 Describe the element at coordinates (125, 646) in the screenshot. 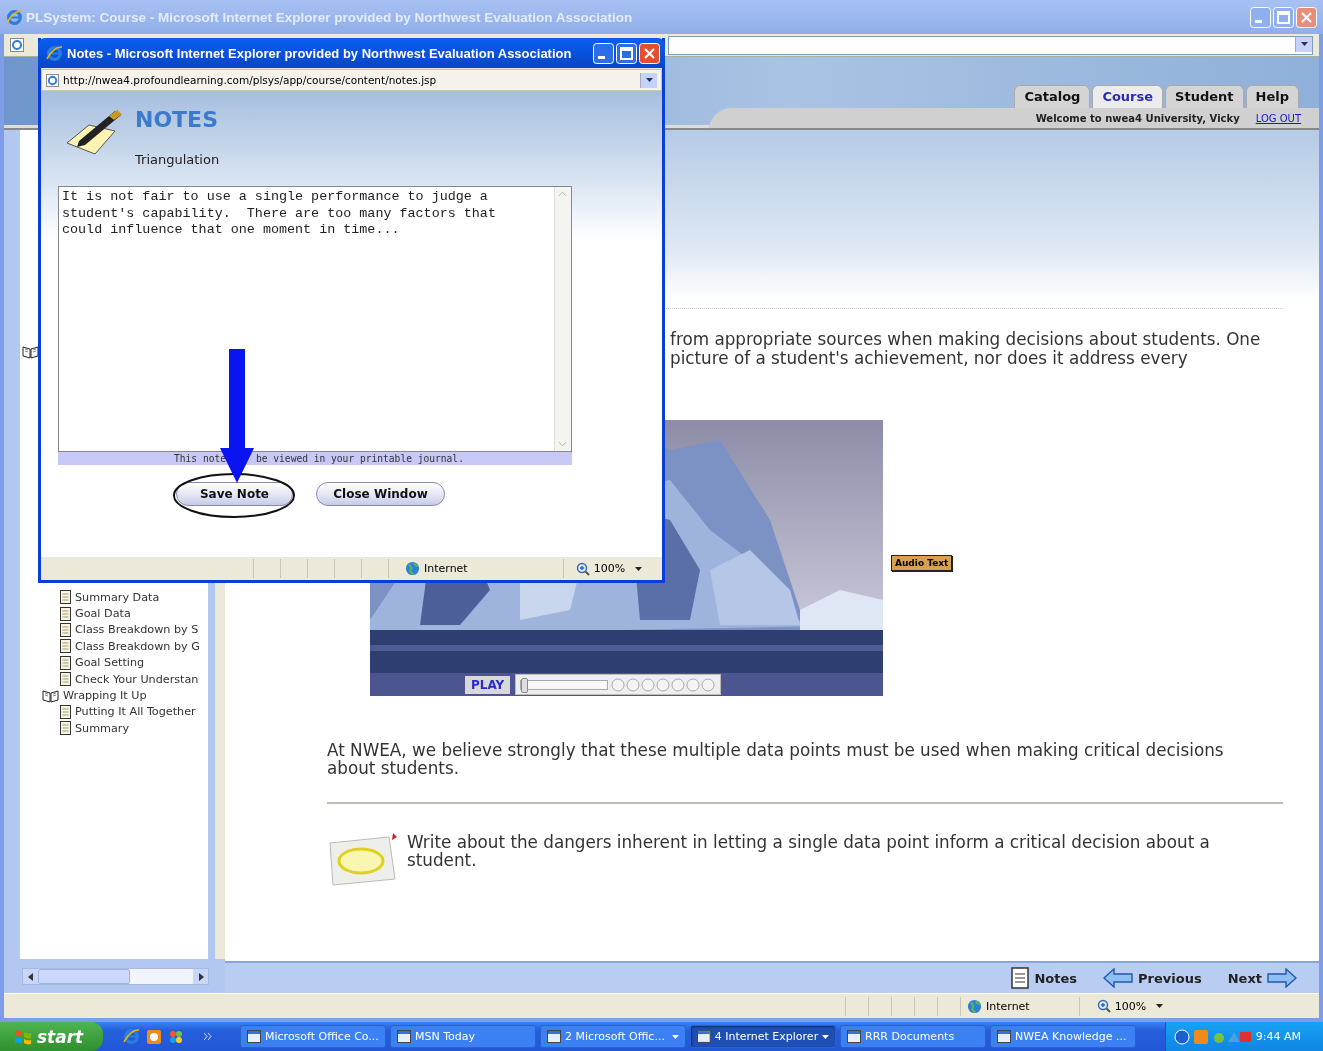

I see `tree-item: Class Breakdown by G` at that location.